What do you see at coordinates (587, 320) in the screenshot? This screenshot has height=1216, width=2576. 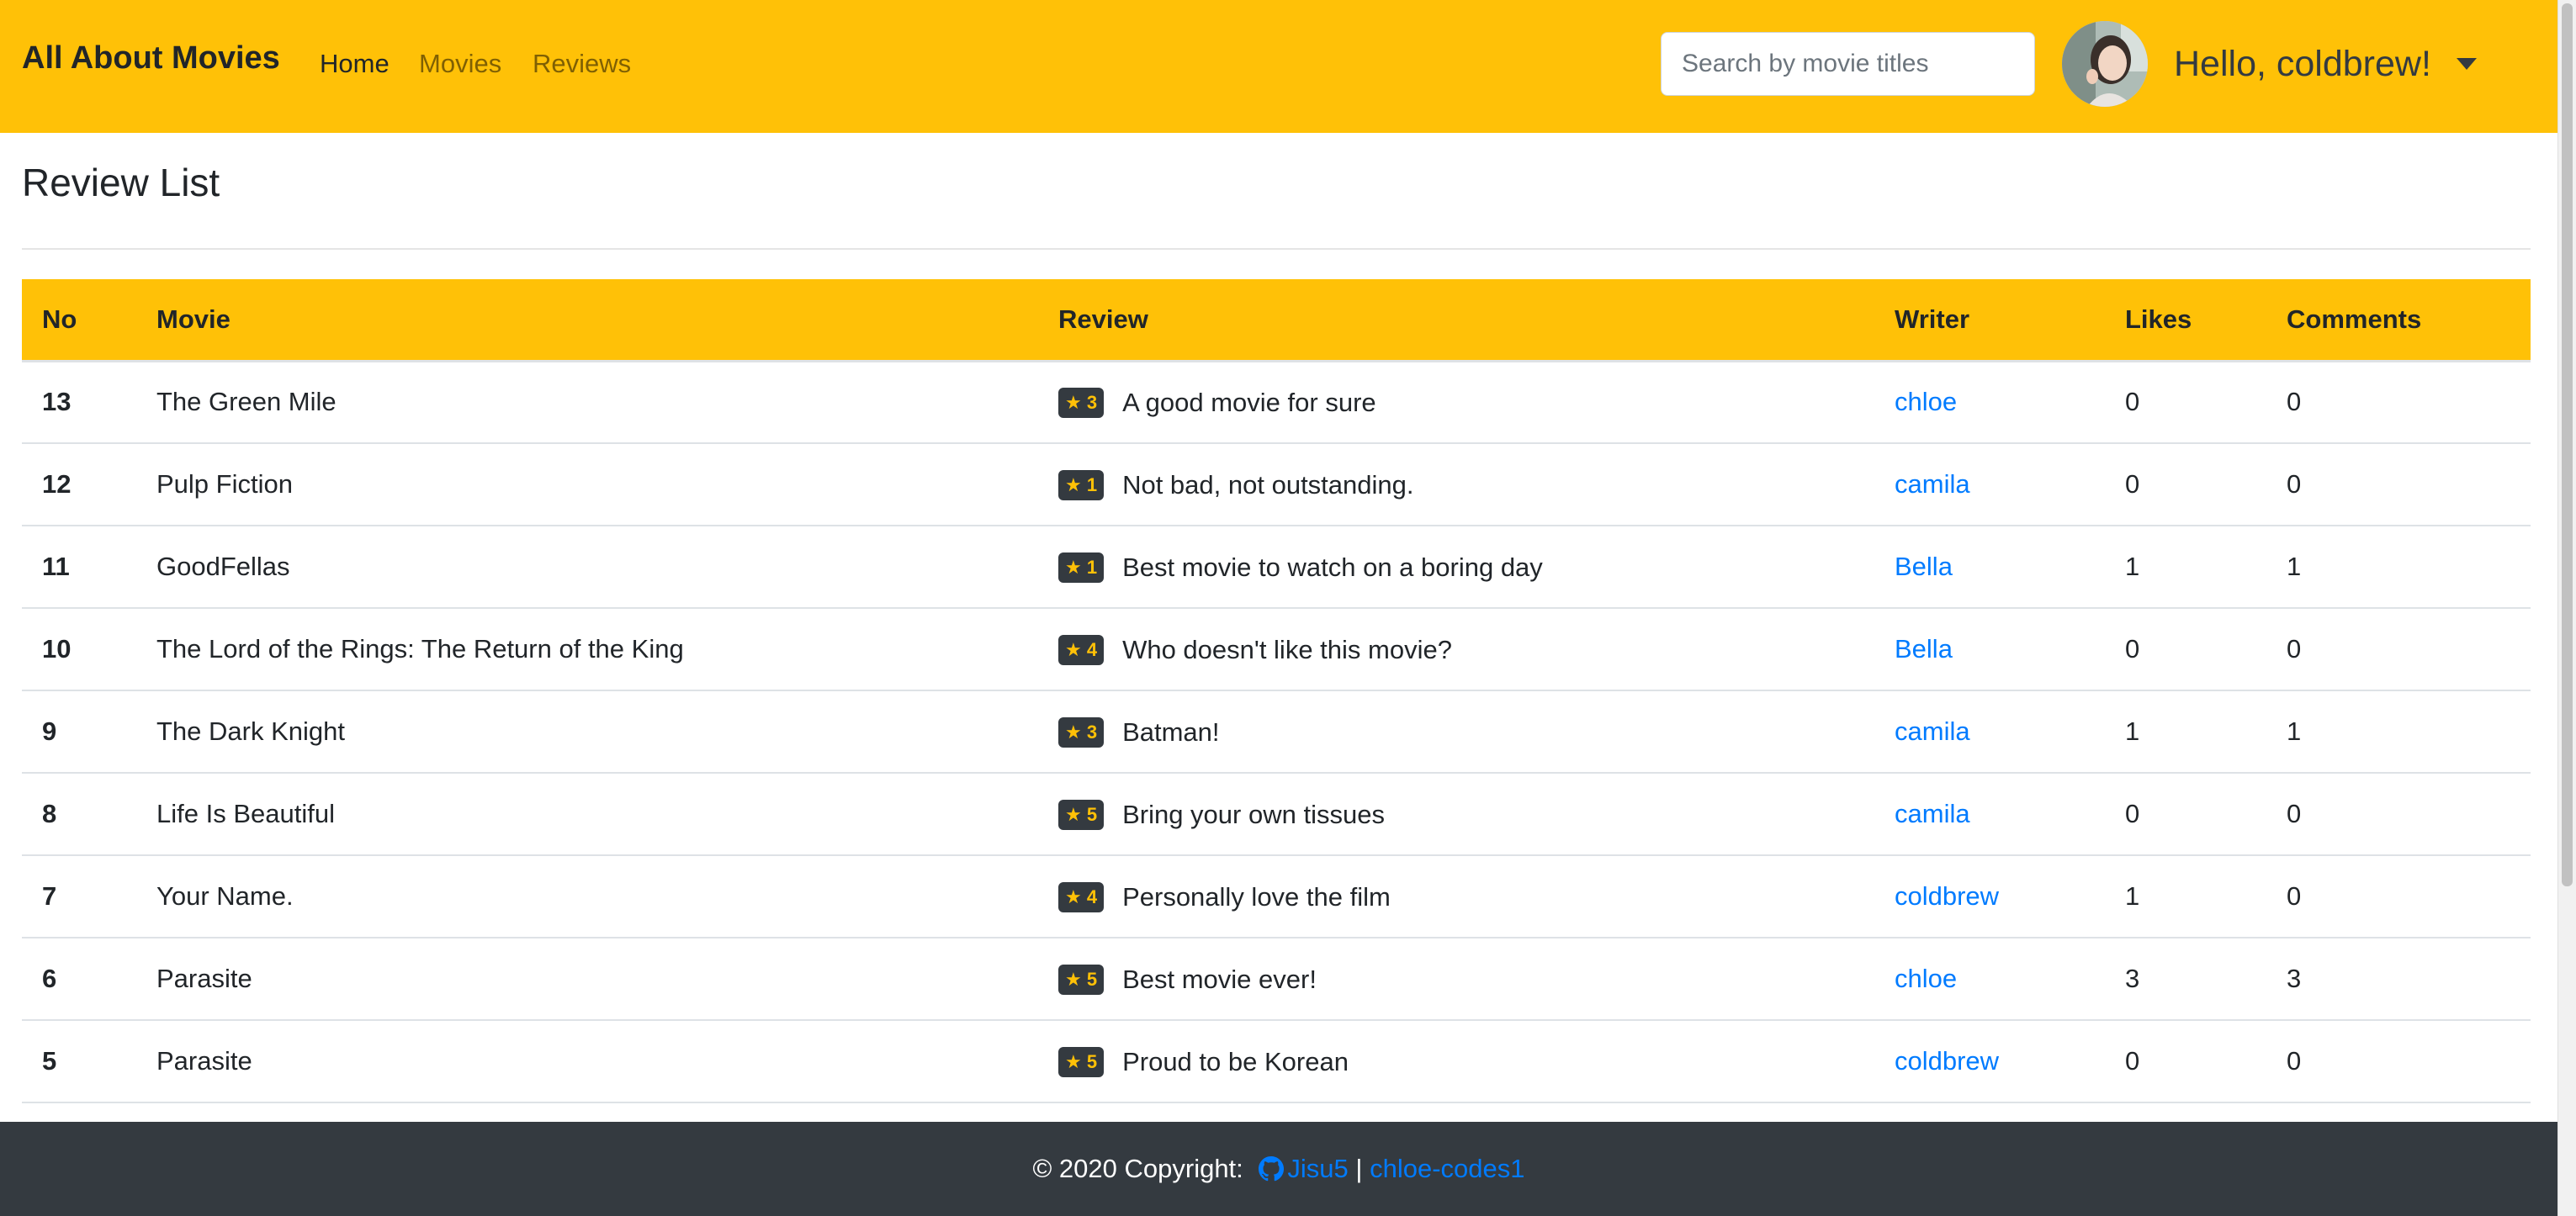 I see `column-header-movie: Movie` at bounding box center [587, 320].